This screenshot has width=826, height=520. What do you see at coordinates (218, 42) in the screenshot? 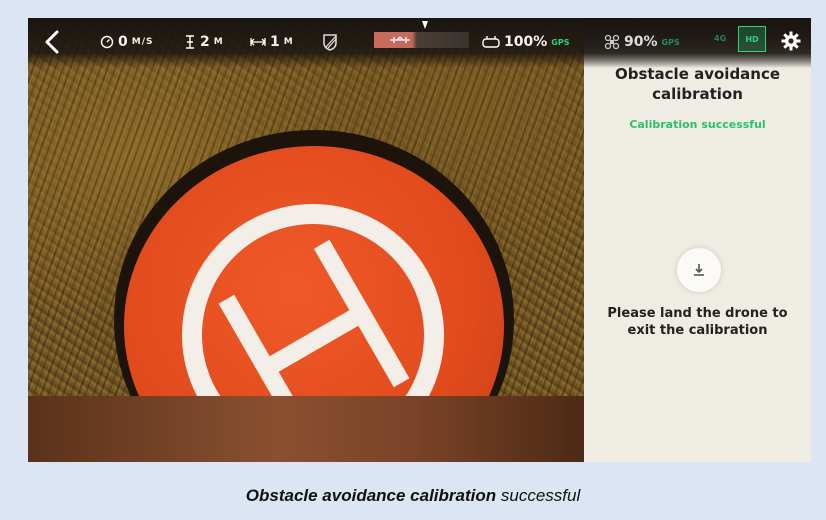
I see `height-unit: M` at bounding box center [218, 42].